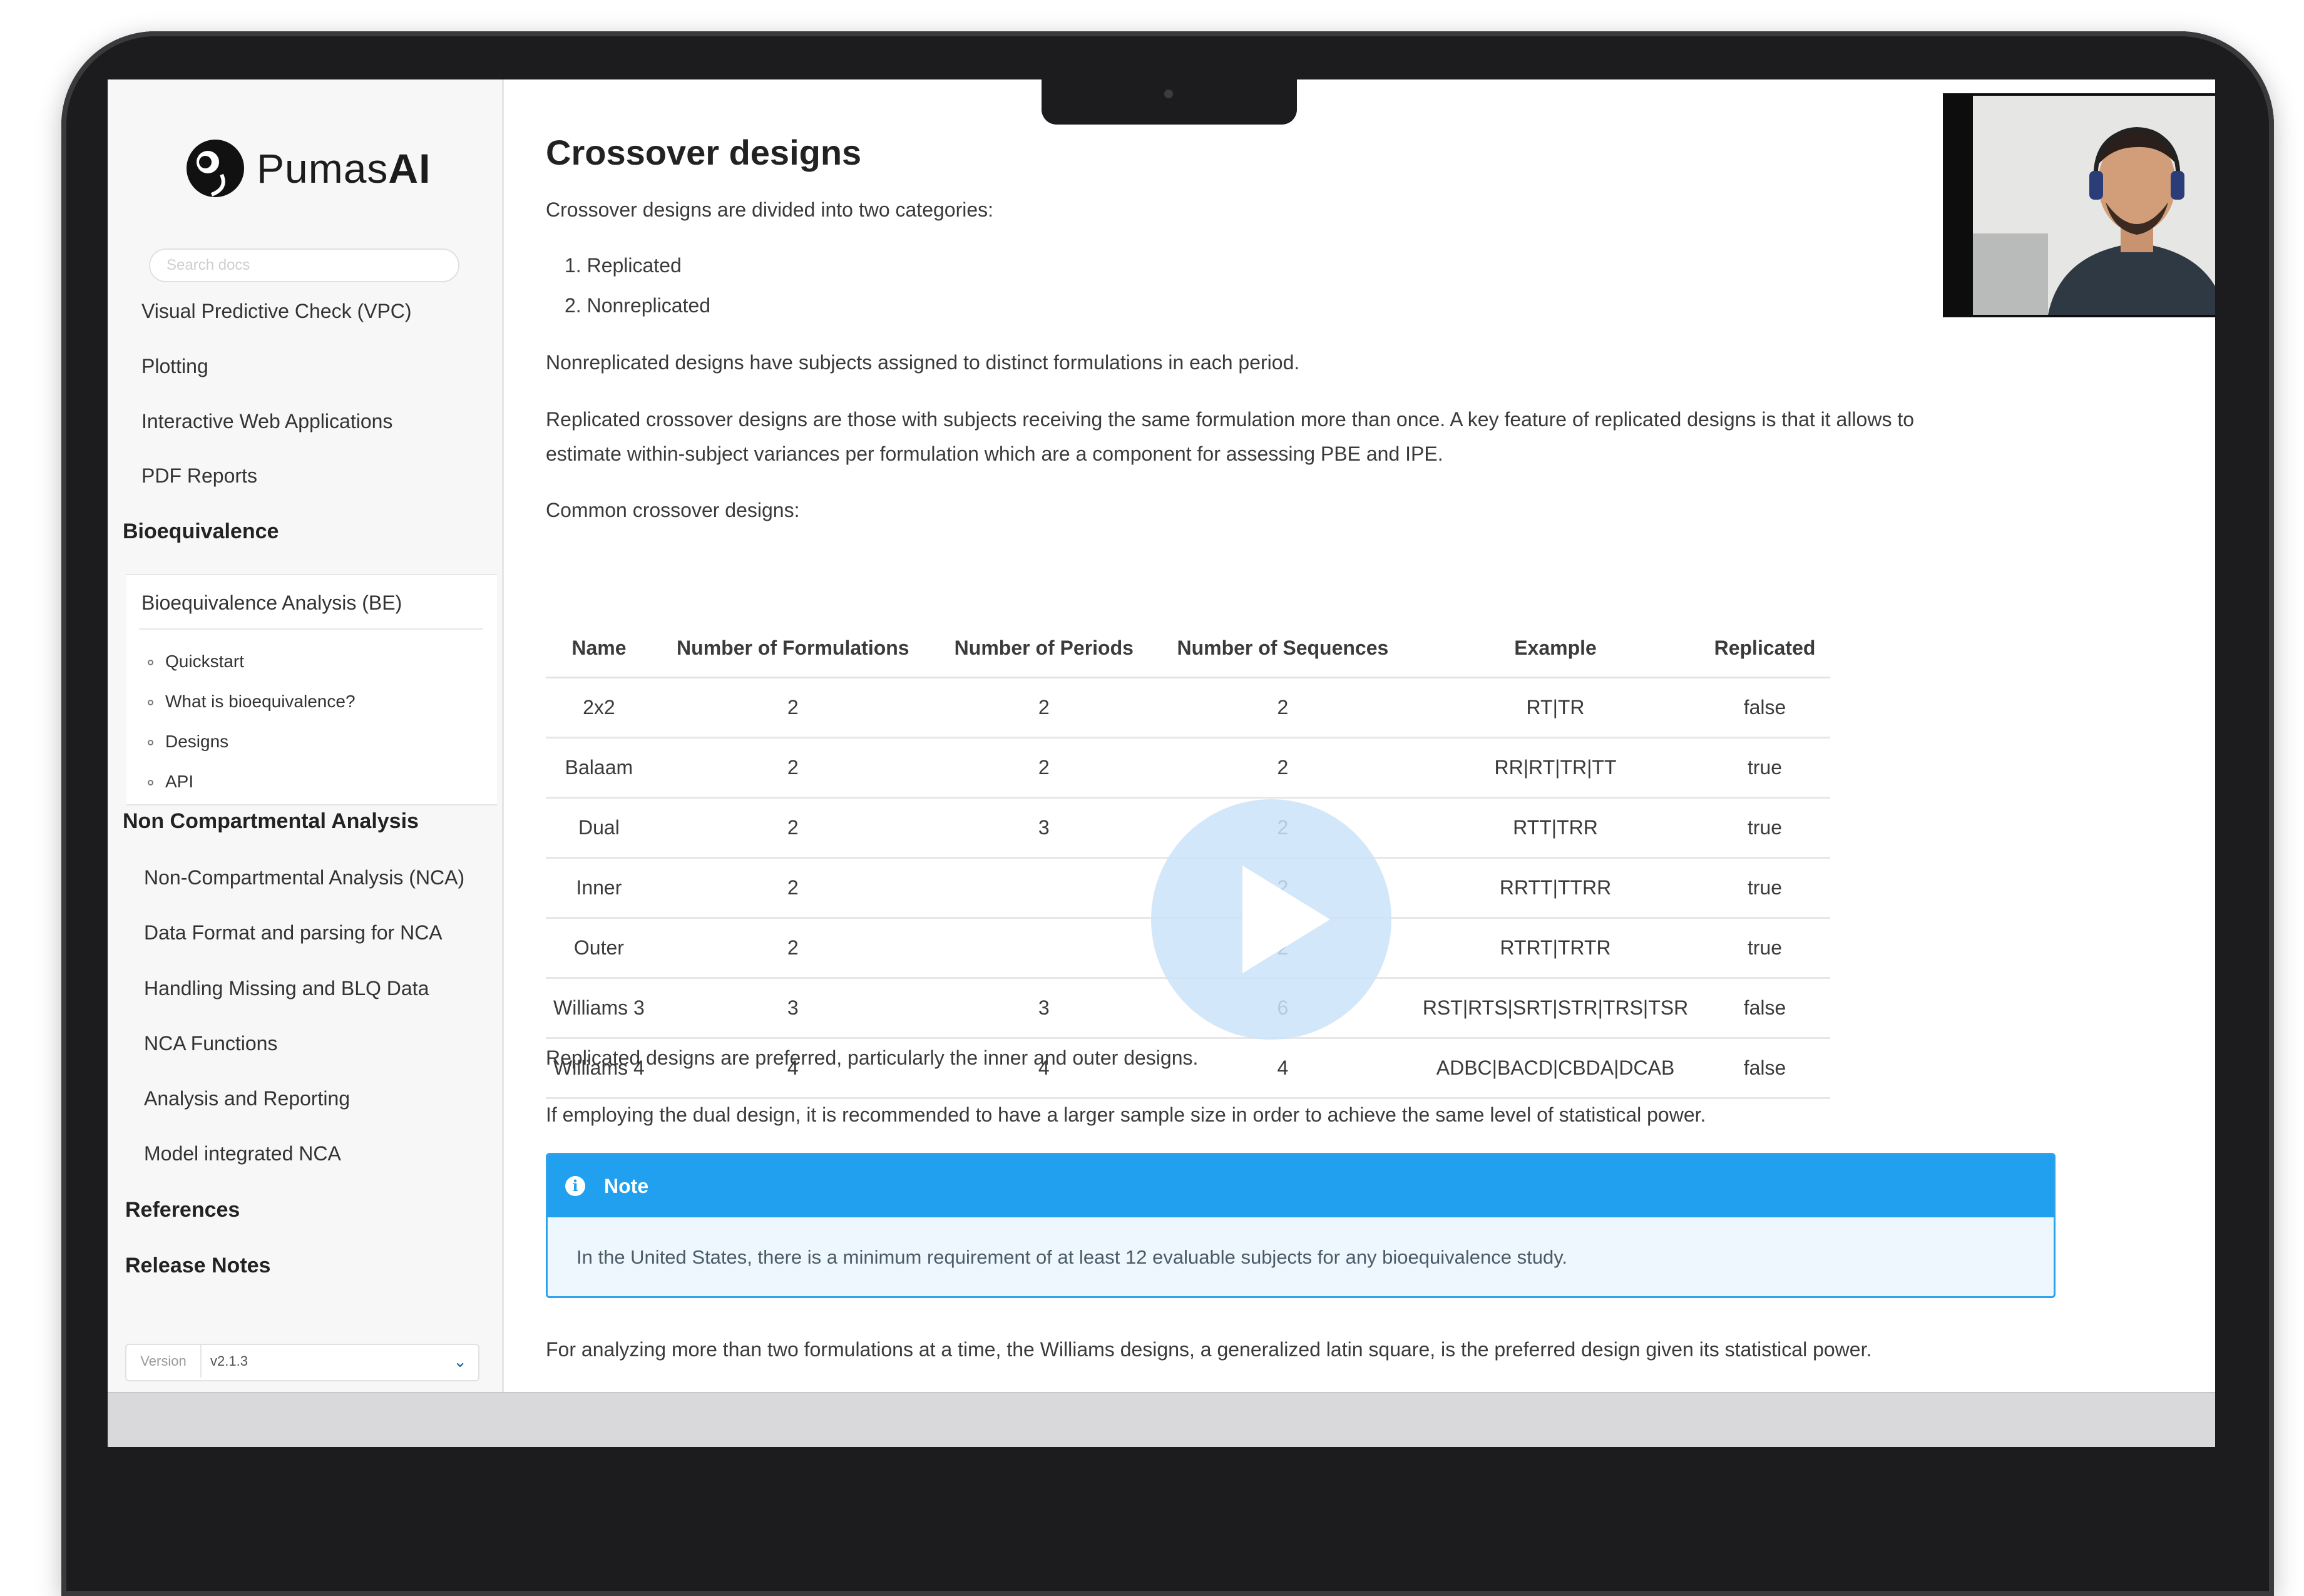 The width and height of the screenshot is (2304, 1596). I want to click on sidebar-item-nca-functions: NCA Functions, so click(210, 1043).